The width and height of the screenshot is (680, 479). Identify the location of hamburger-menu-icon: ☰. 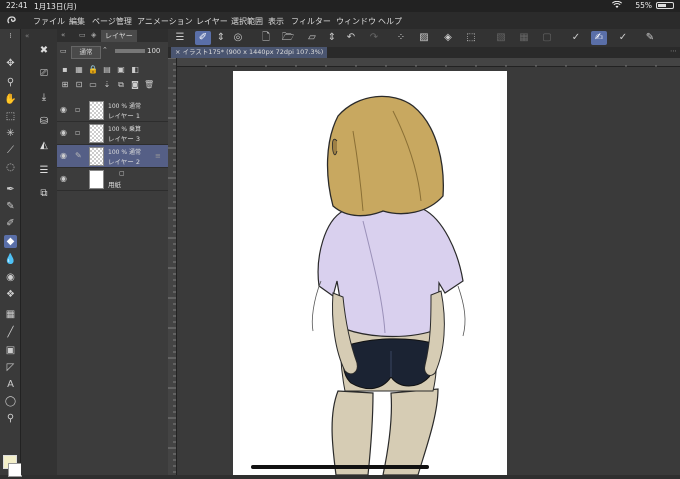
(180, 38).